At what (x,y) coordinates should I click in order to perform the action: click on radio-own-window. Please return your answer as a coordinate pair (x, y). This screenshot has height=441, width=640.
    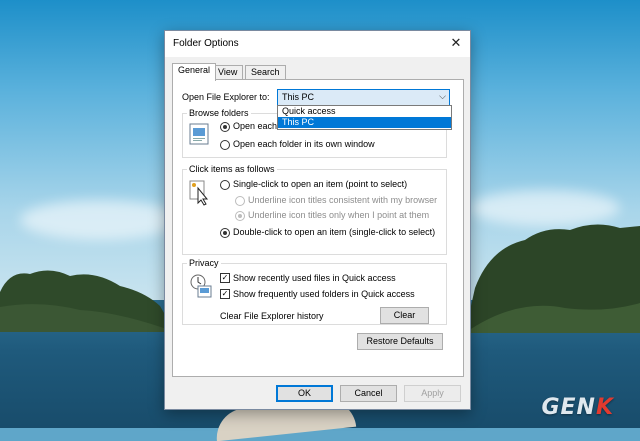
    Looking at the image, I should click on (225, 145).